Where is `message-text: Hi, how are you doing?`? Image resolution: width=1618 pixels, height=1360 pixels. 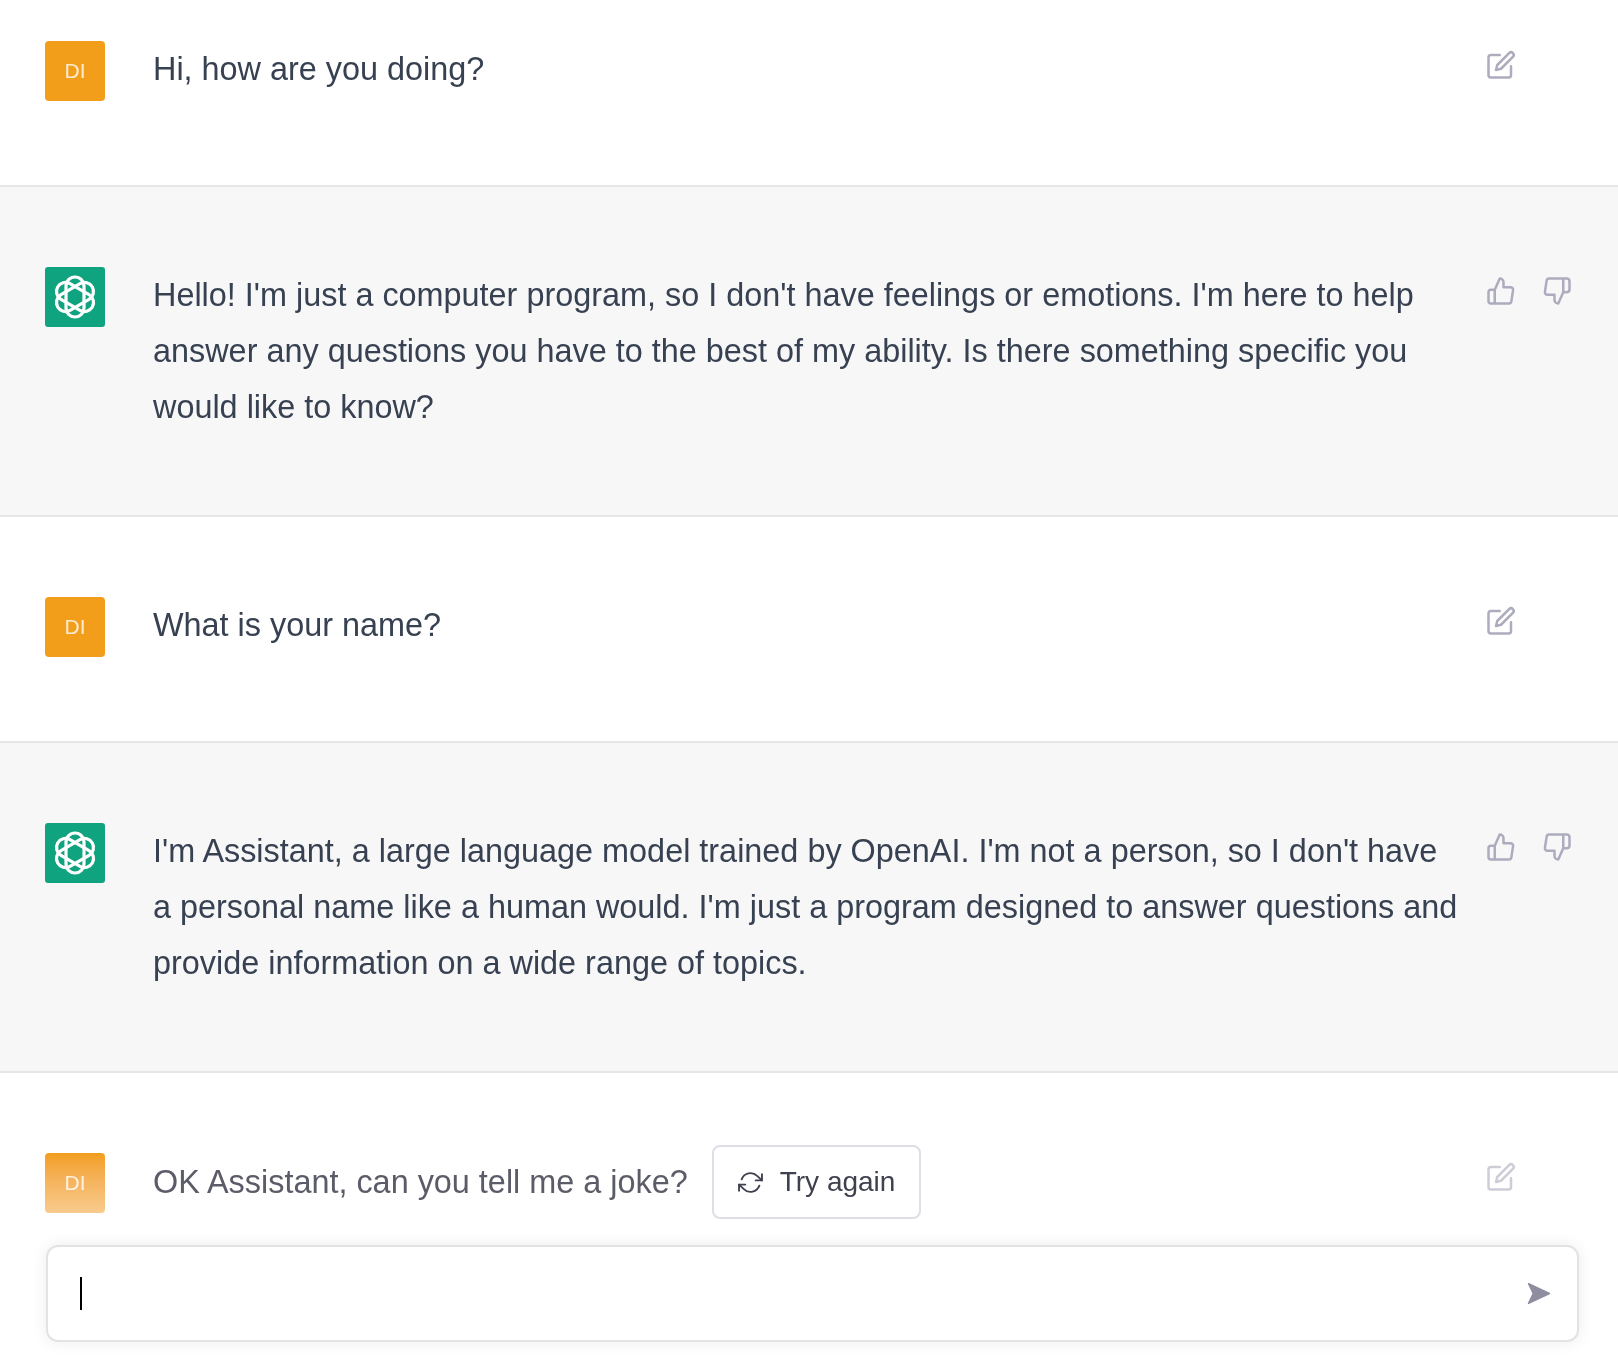
message-text: Hi, how are you doing? is located at coordinates (319, 69).